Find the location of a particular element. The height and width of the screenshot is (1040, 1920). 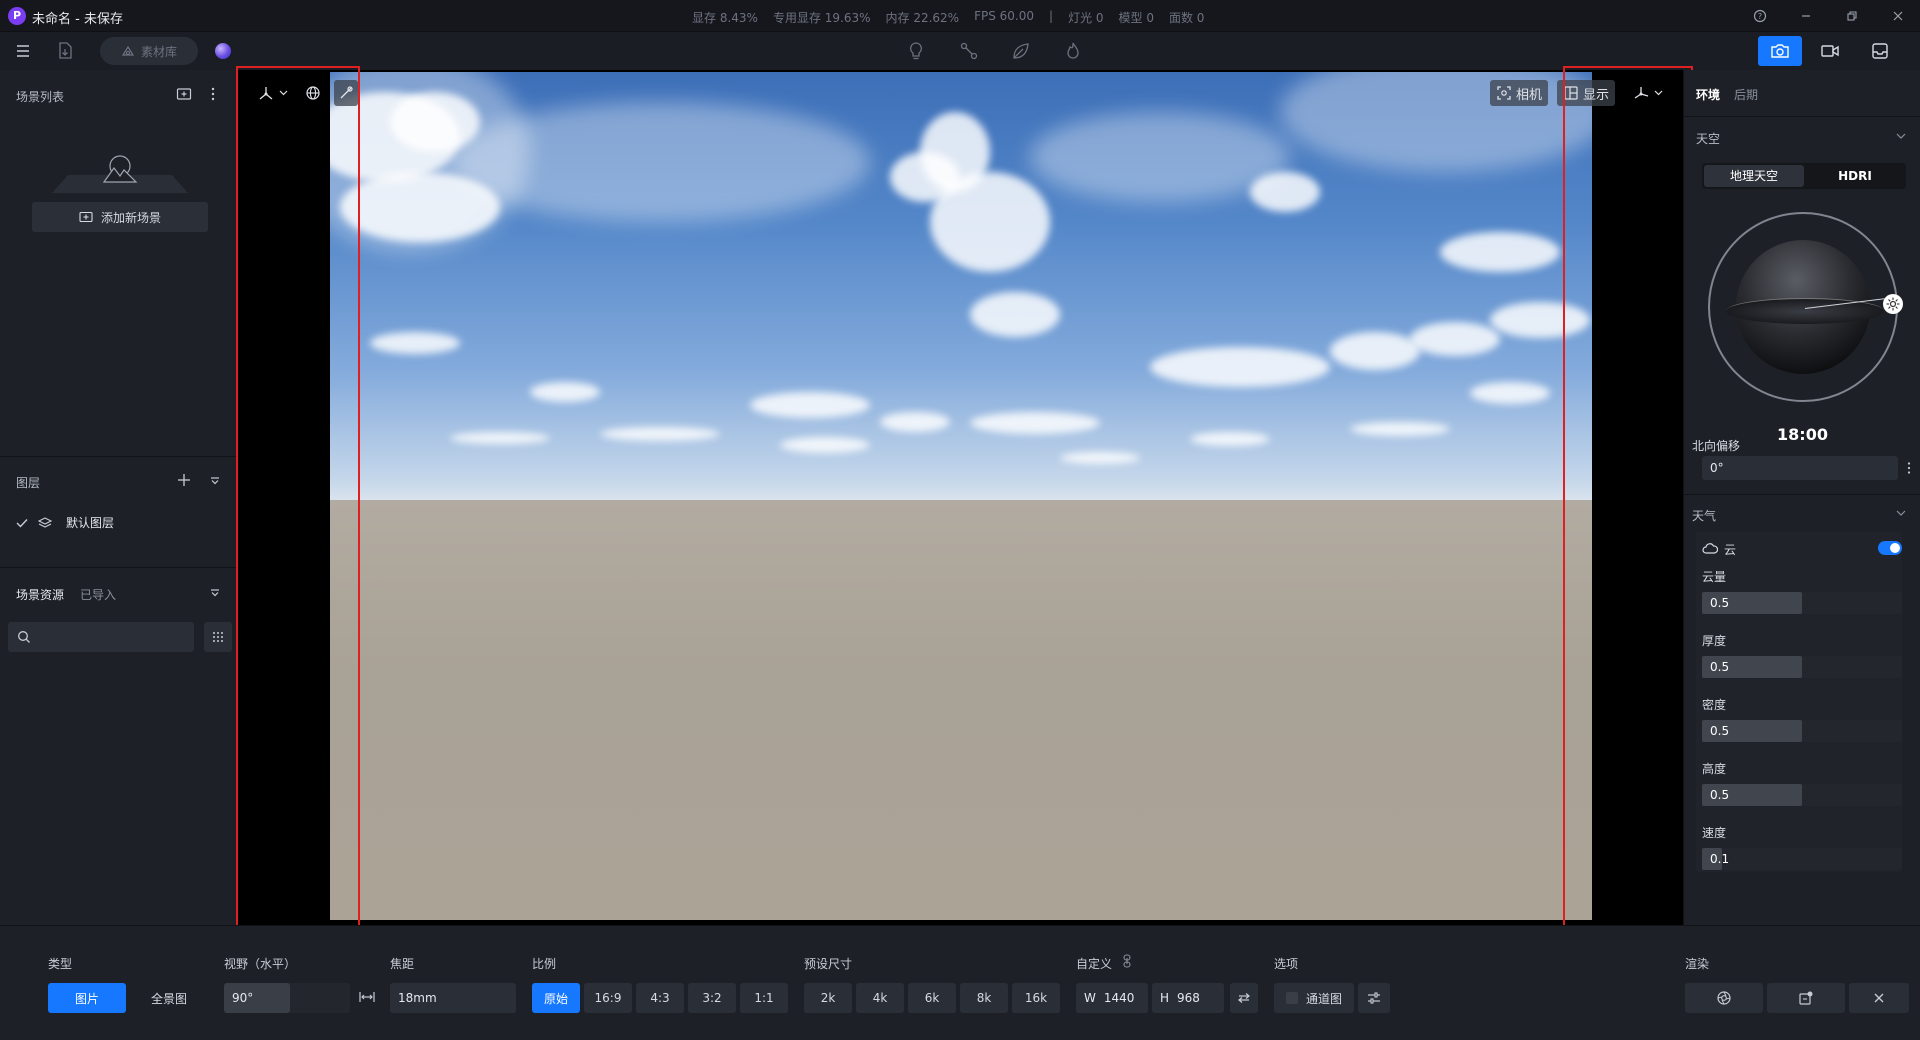

tab-post-processing: 后期 is located at coordinates (1746, 94).